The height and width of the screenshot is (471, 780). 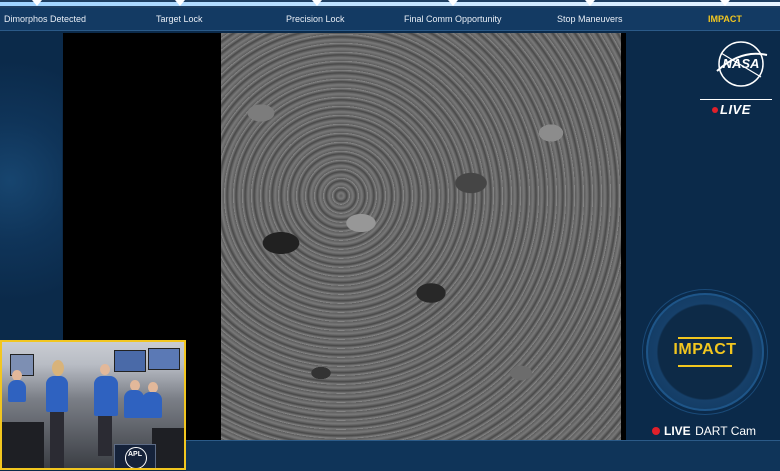 I want to click on mission-control-pip: APL, so click(x=93, y=405).